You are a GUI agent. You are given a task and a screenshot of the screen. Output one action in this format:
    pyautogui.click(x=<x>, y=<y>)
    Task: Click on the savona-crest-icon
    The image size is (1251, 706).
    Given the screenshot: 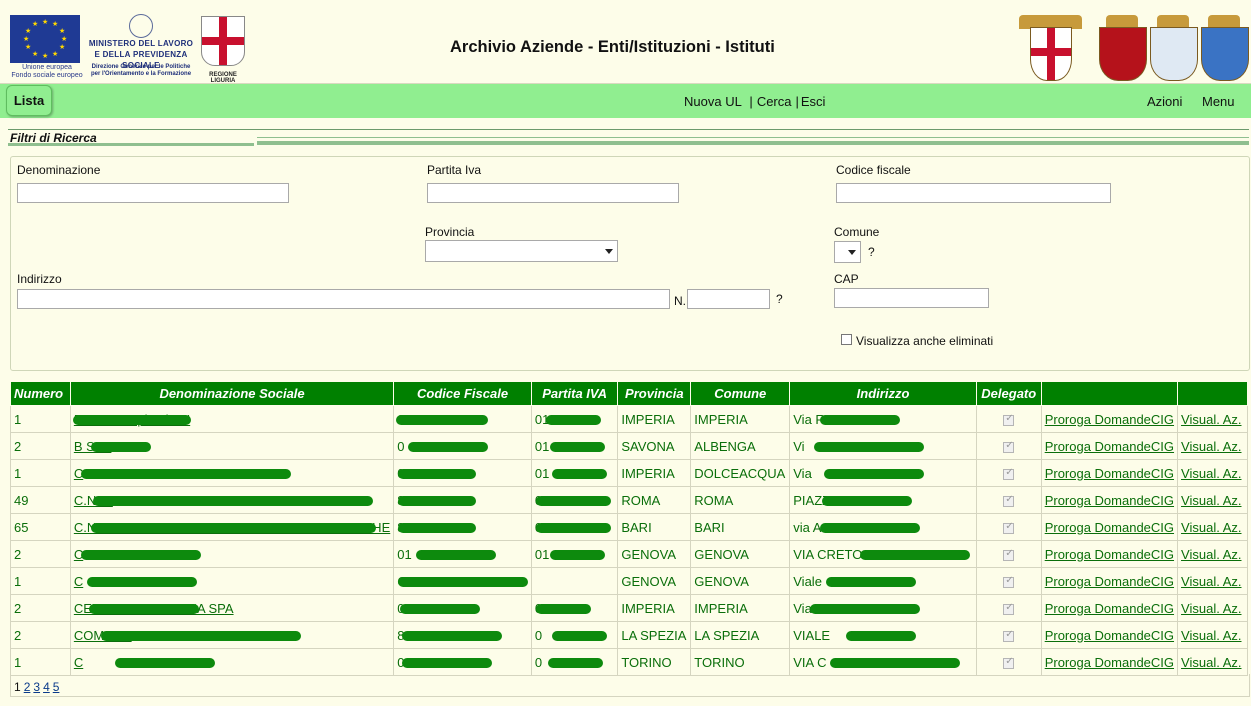 What is the action you would take?
    pyautogui.click(x=1174, y=48)
    